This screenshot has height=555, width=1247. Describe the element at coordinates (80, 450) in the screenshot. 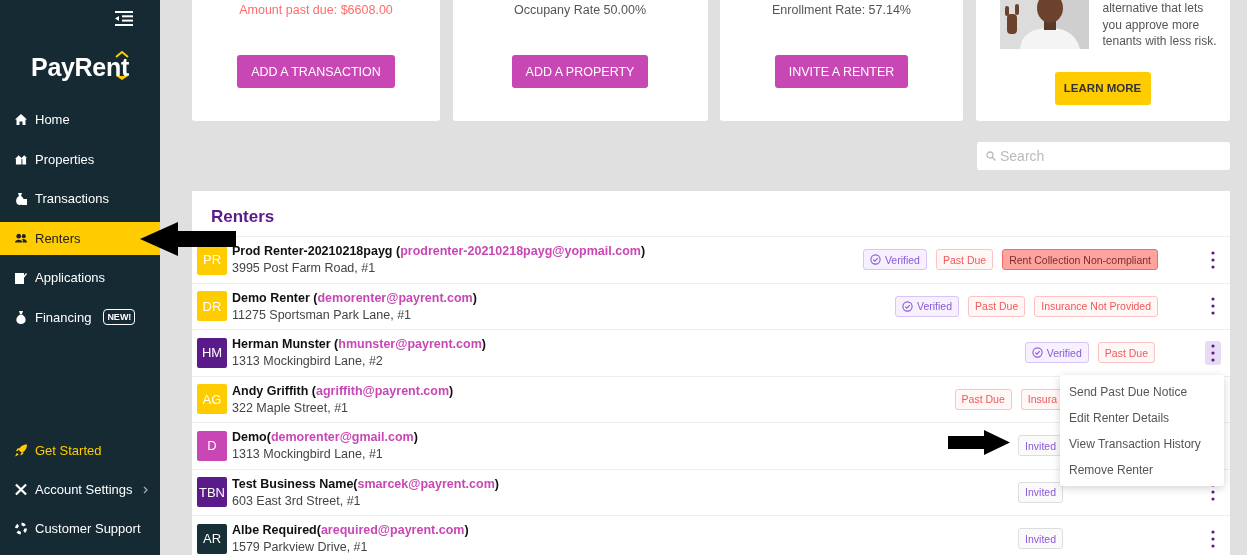

I see `nav-item: Get Started` at that location.